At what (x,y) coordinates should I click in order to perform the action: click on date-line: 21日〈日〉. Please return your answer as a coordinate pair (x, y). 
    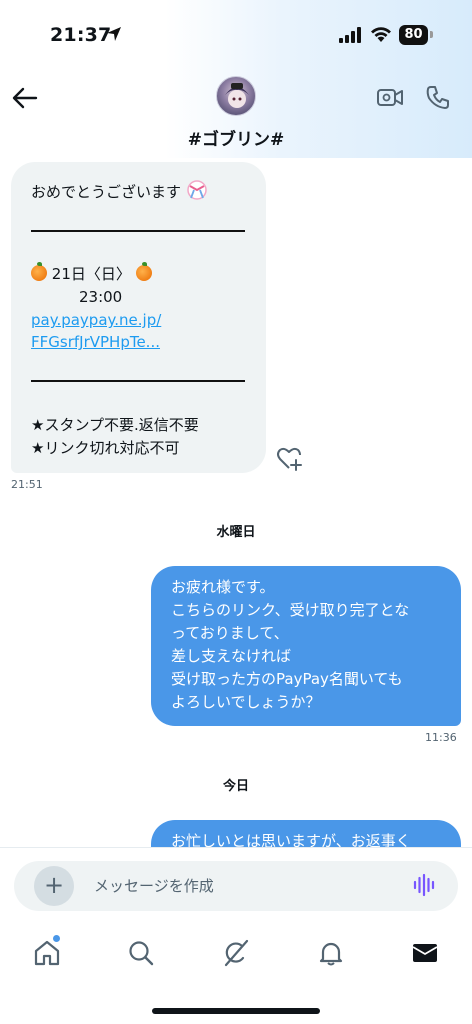
    Looking at the image, I should click on (91, 274).